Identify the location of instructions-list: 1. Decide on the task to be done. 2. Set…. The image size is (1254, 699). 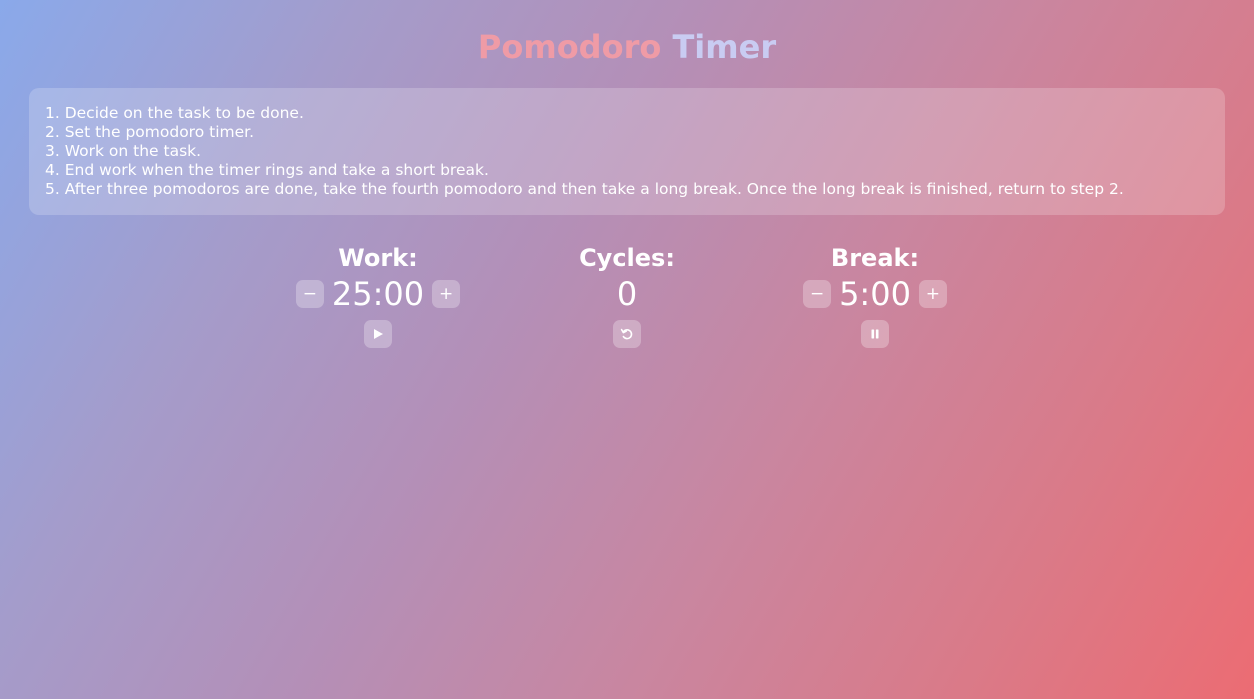
(627, 151).